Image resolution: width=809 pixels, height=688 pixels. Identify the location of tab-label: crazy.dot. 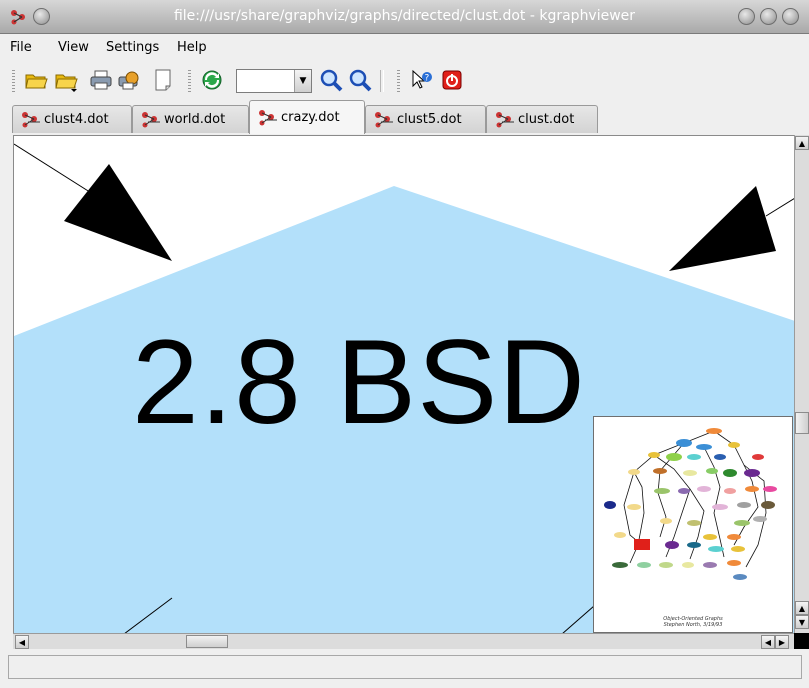
(310, 117).